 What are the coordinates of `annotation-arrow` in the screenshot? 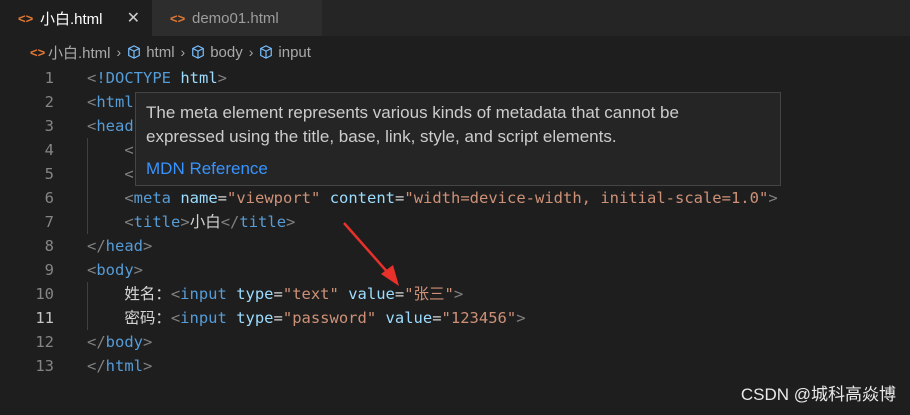 It's located at (371, 254).